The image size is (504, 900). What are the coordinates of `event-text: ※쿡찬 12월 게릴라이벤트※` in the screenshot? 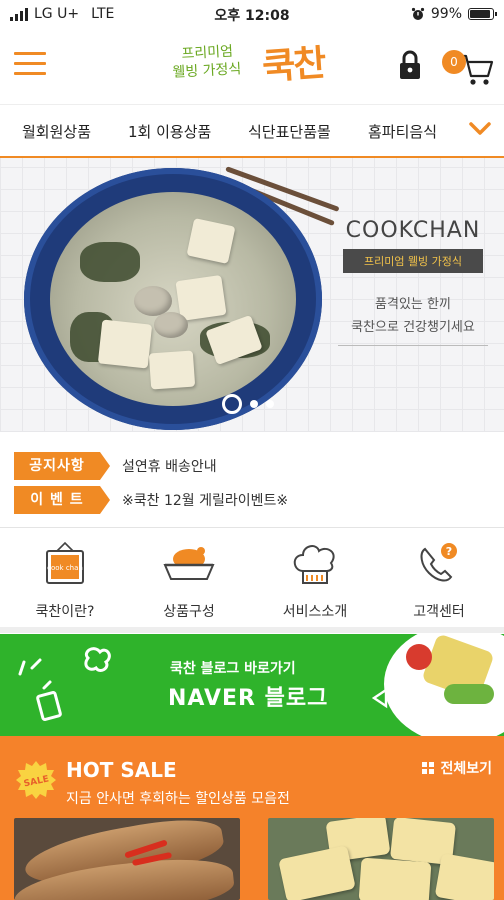 It's located at (205, 500).